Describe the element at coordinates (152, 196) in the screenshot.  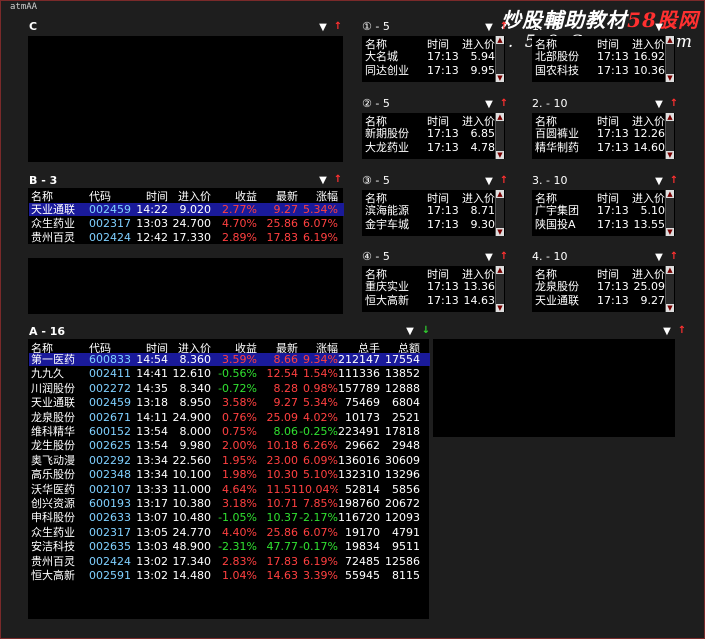
I see `column-header: 时间` at that location.